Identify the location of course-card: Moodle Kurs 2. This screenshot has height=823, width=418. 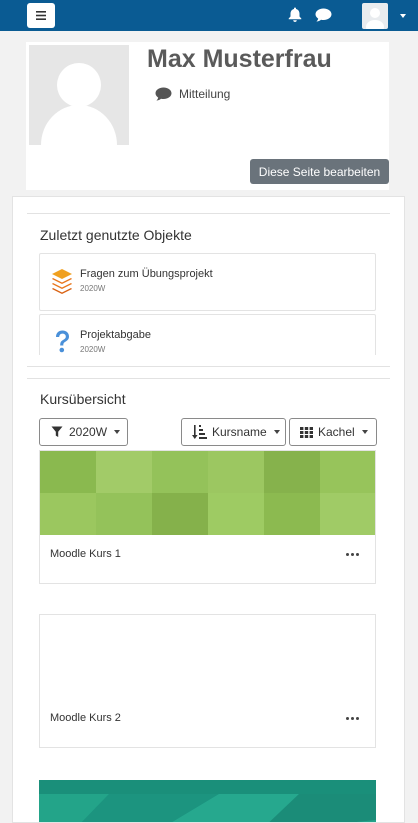
(207, 681).